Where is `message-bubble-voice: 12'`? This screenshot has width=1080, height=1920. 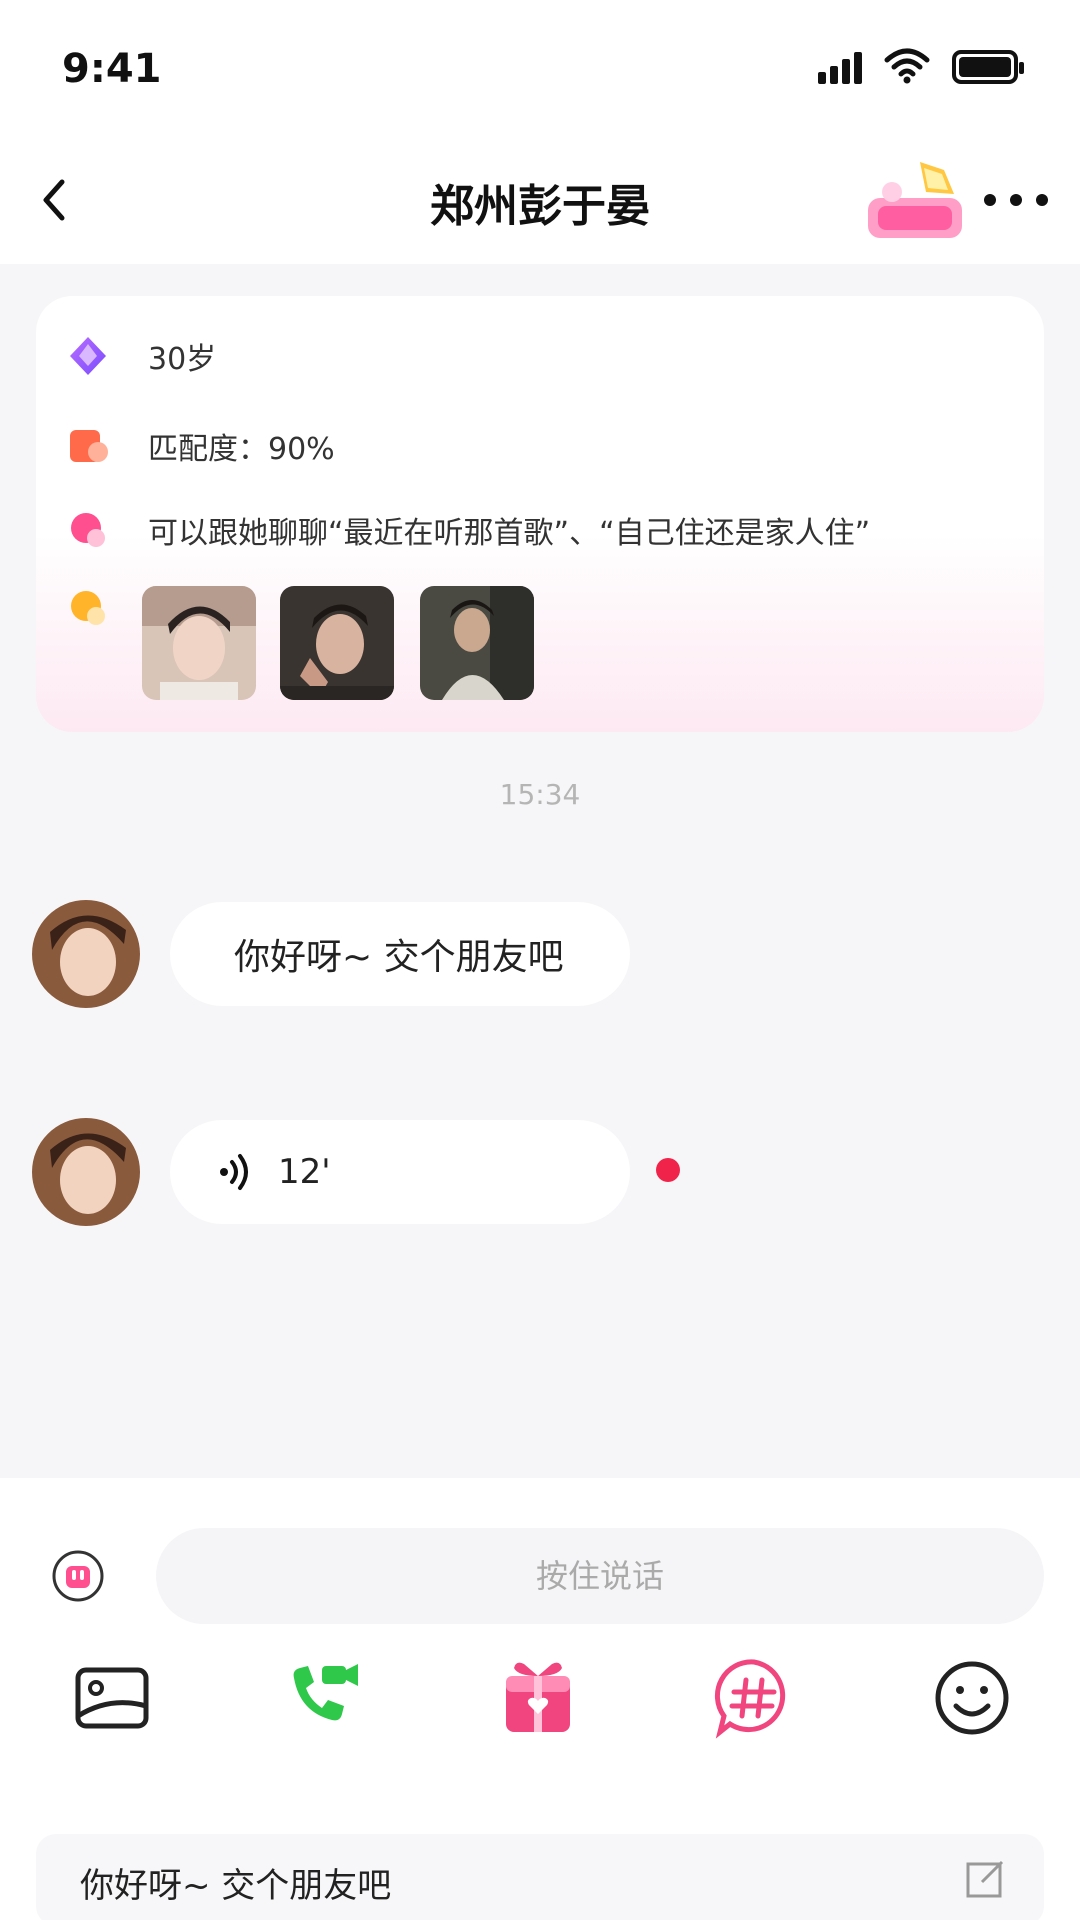
message-bubble-voice: 12' is located at coordinates (400, 1172).